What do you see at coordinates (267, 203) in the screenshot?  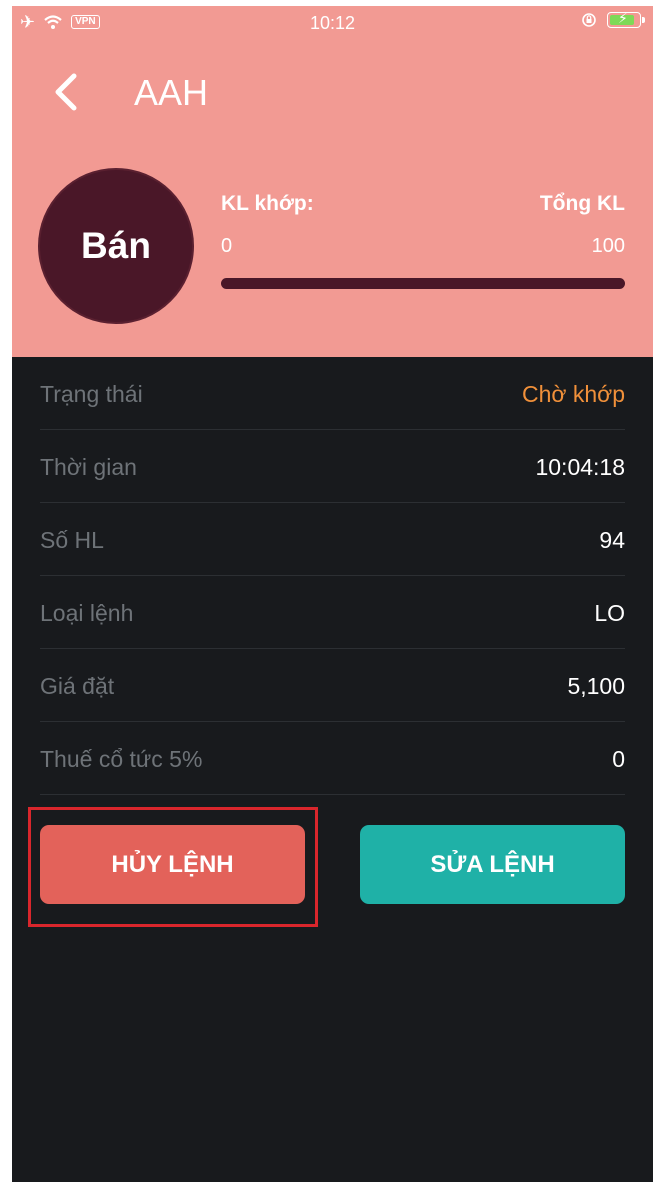 I see `matched-volume-label: KL khớp:` at bounding box center [267, 203].